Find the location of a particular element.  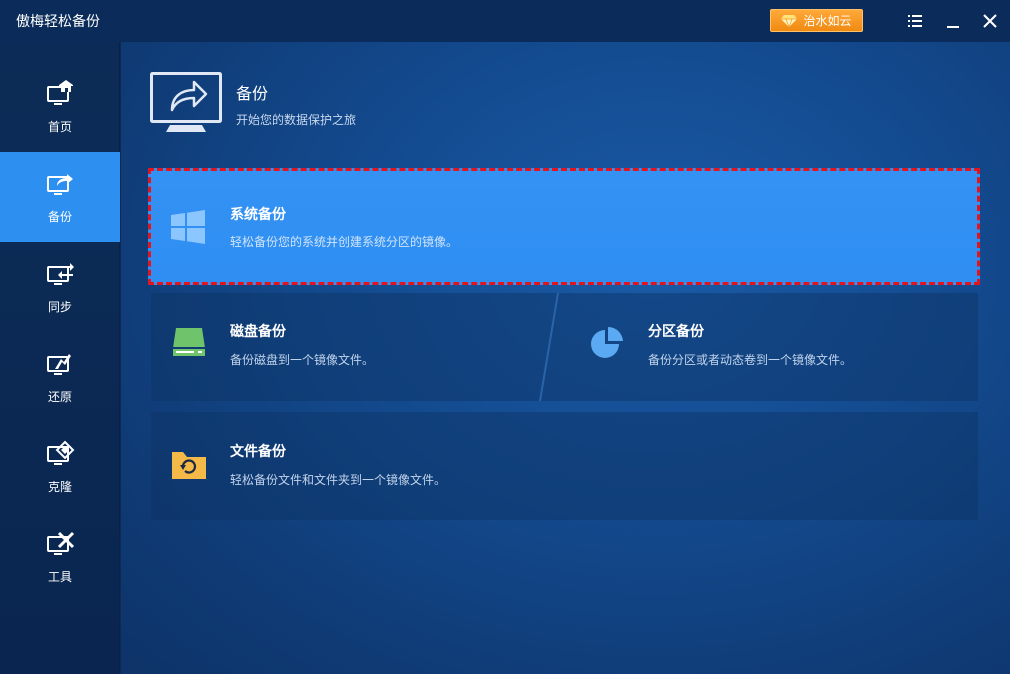

sidebar: 首页 备份 同步 还原 克隆 工具 is located at coordinates (60, 358).